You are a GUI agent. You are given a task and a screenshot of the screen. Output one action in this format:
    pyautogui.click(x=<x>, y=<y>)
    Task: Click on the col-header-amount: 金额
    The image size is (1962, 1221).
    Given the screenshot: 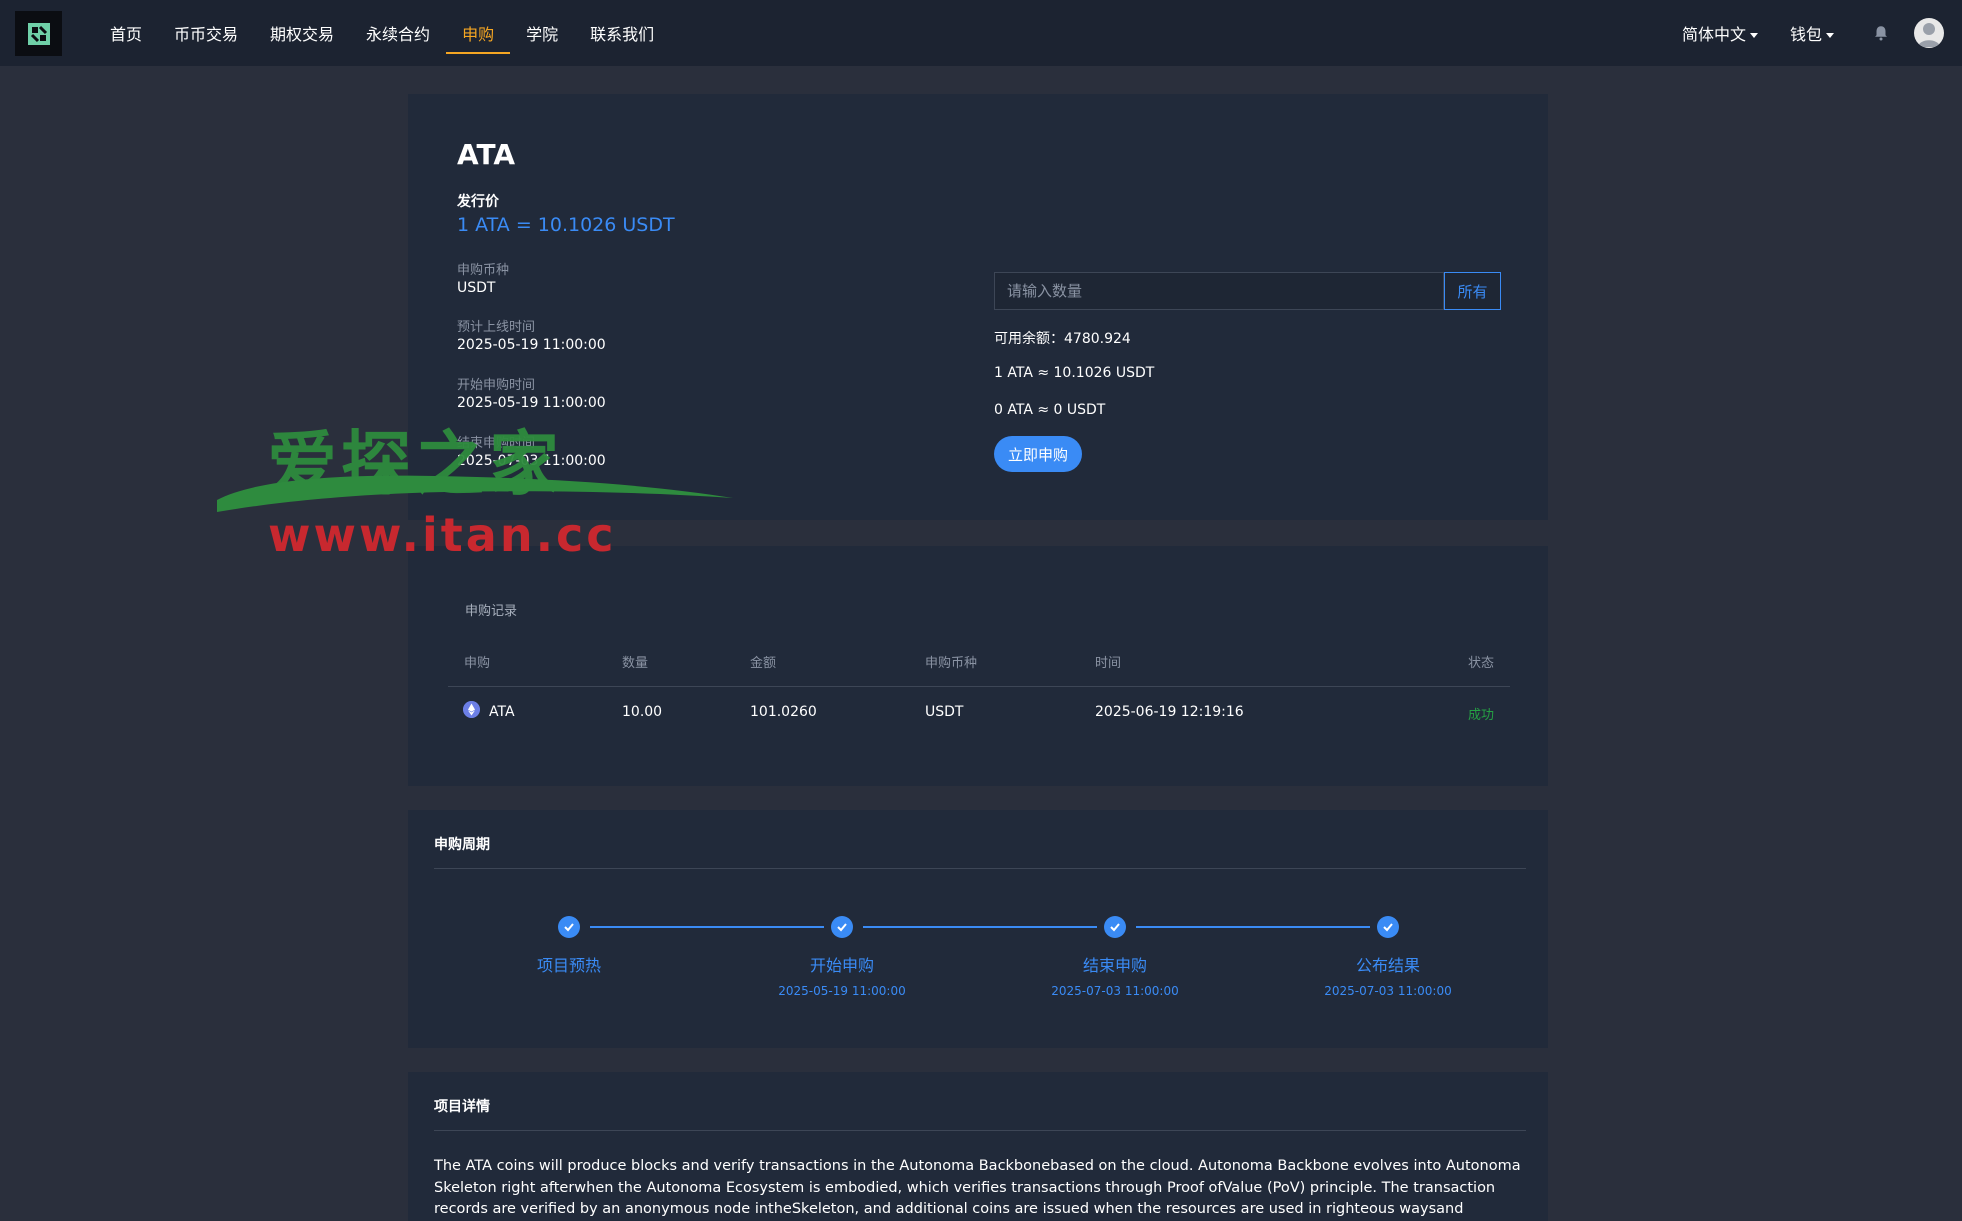 What is the action you would take?
    pyautogui.click(x=763, y=663)
    